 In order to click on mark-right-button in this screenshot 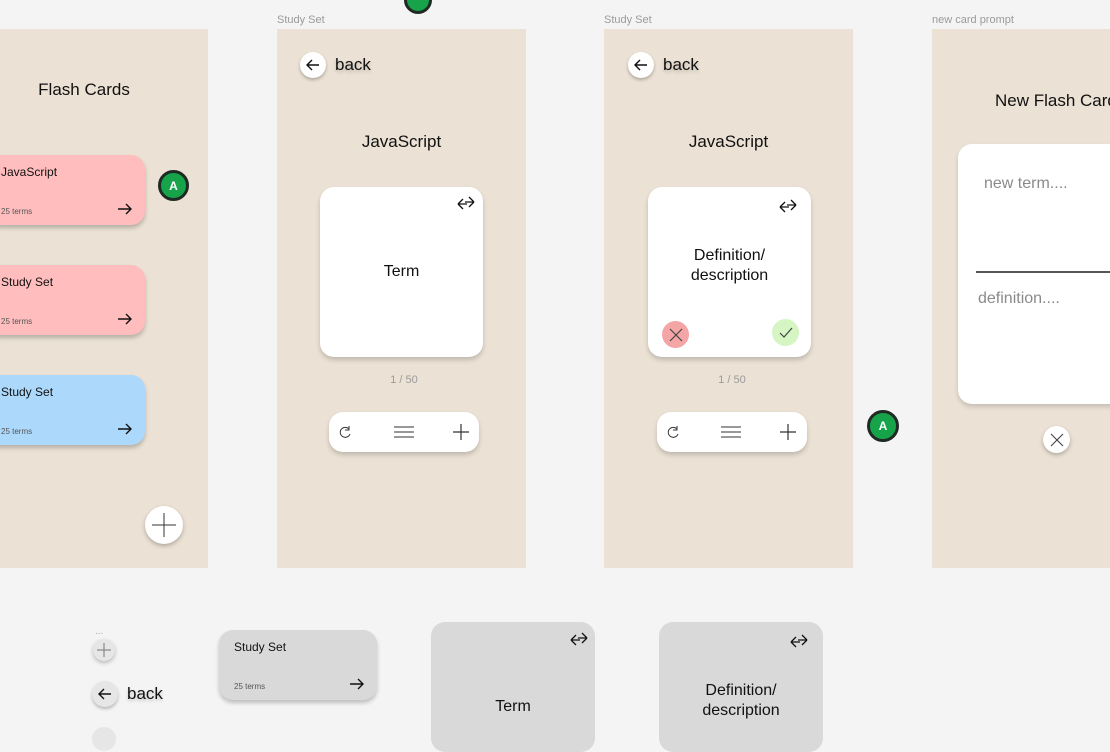, I will do `click(785, 332)`.